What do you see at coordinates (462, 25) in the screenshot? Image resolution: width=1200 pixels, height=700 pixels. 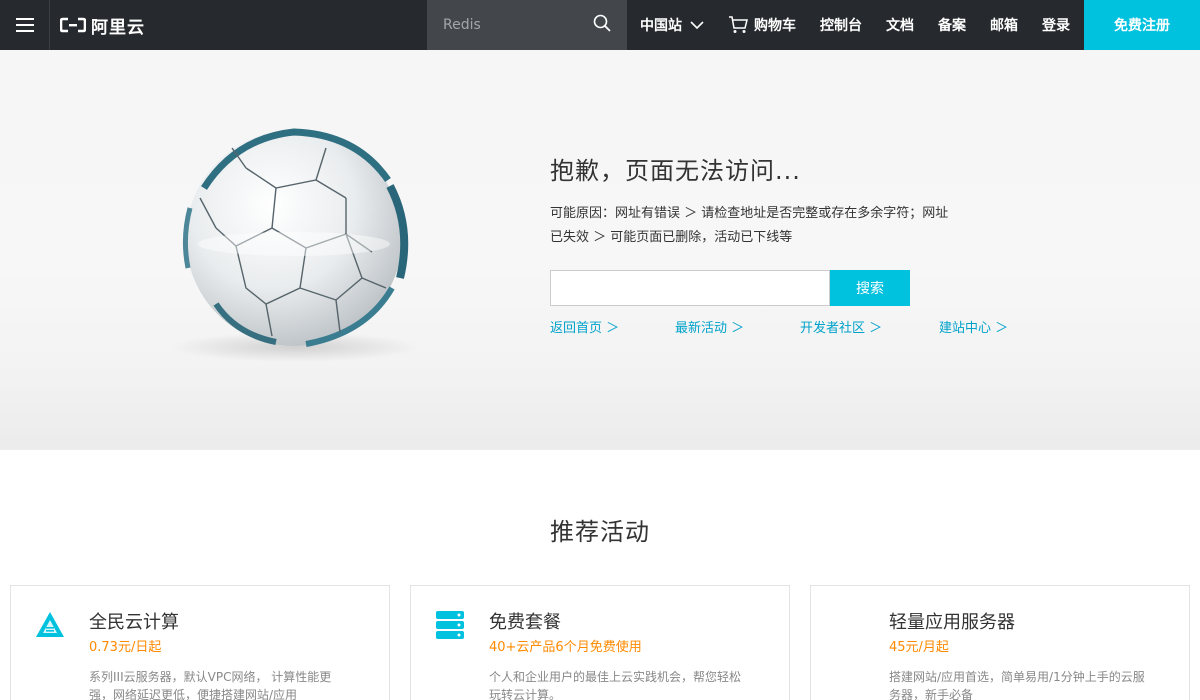 I see `search-placeholder: Redis` at bounding box center [462, 25].